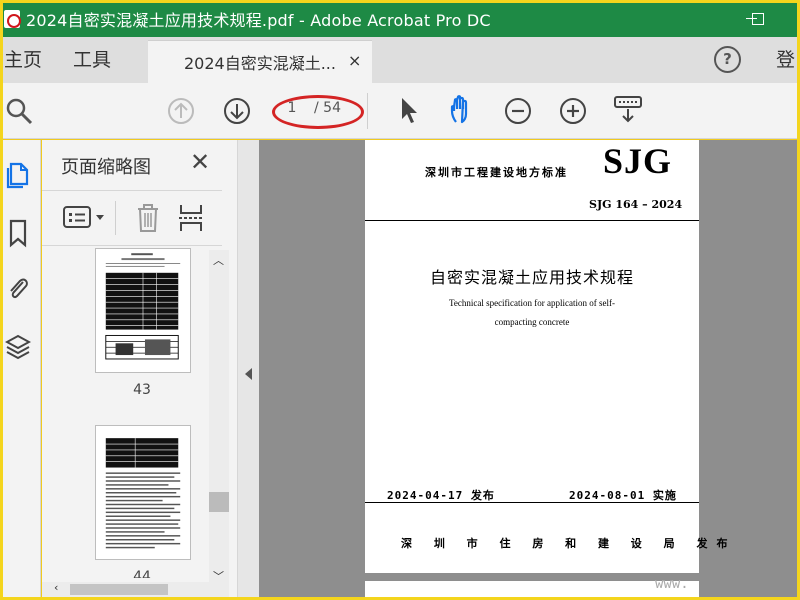  I want to click on thumbnail-list: 43 44, so click(126, 413).